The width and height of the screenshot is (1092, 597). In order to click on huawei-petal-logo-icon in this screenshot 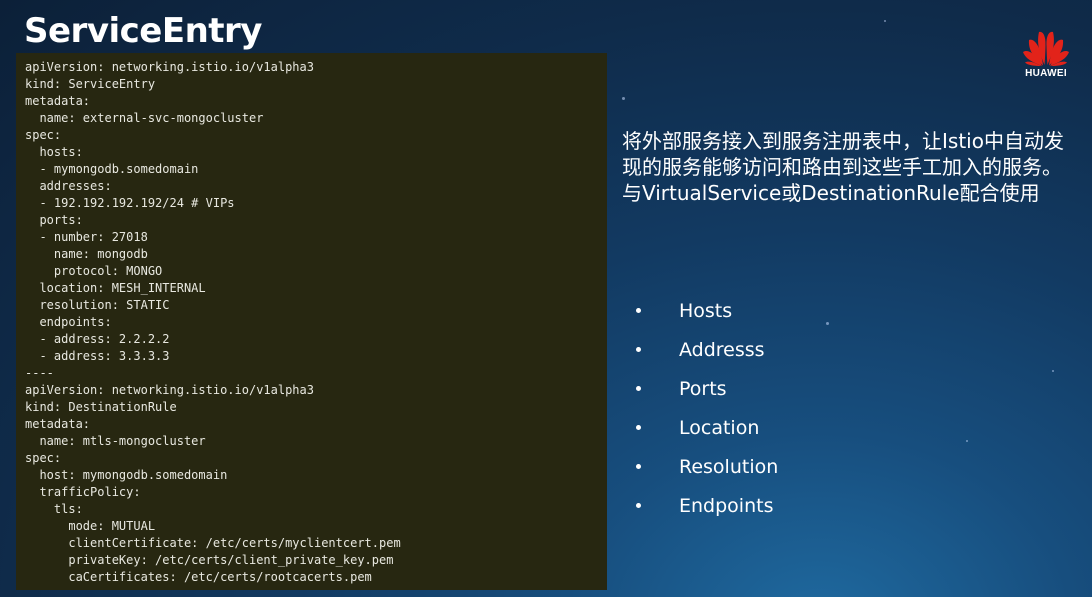, I will do `click(1046, 48)`.